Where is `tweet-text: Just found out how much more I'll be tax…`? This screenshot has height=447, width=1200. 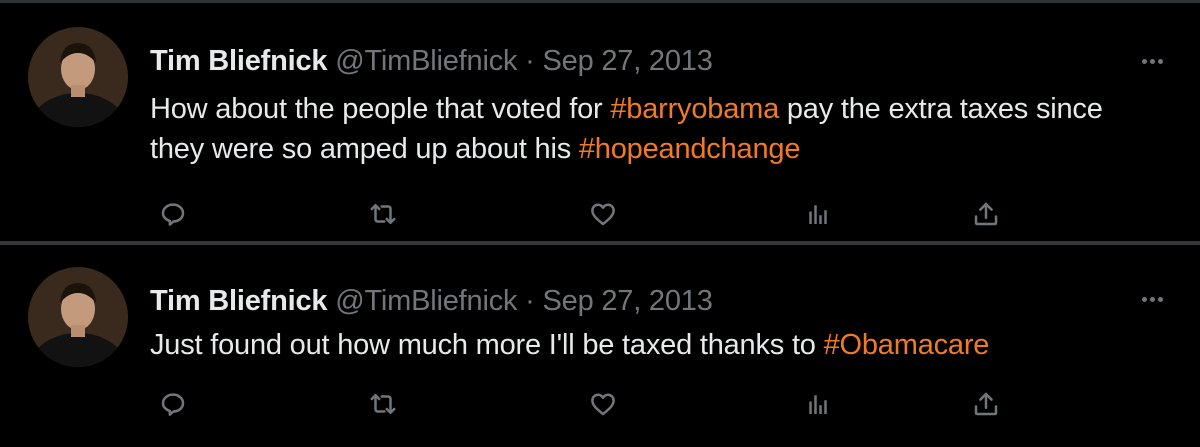
tweet-text: Just found out how much more I'll be tax… is located at coordinates (655, 345).